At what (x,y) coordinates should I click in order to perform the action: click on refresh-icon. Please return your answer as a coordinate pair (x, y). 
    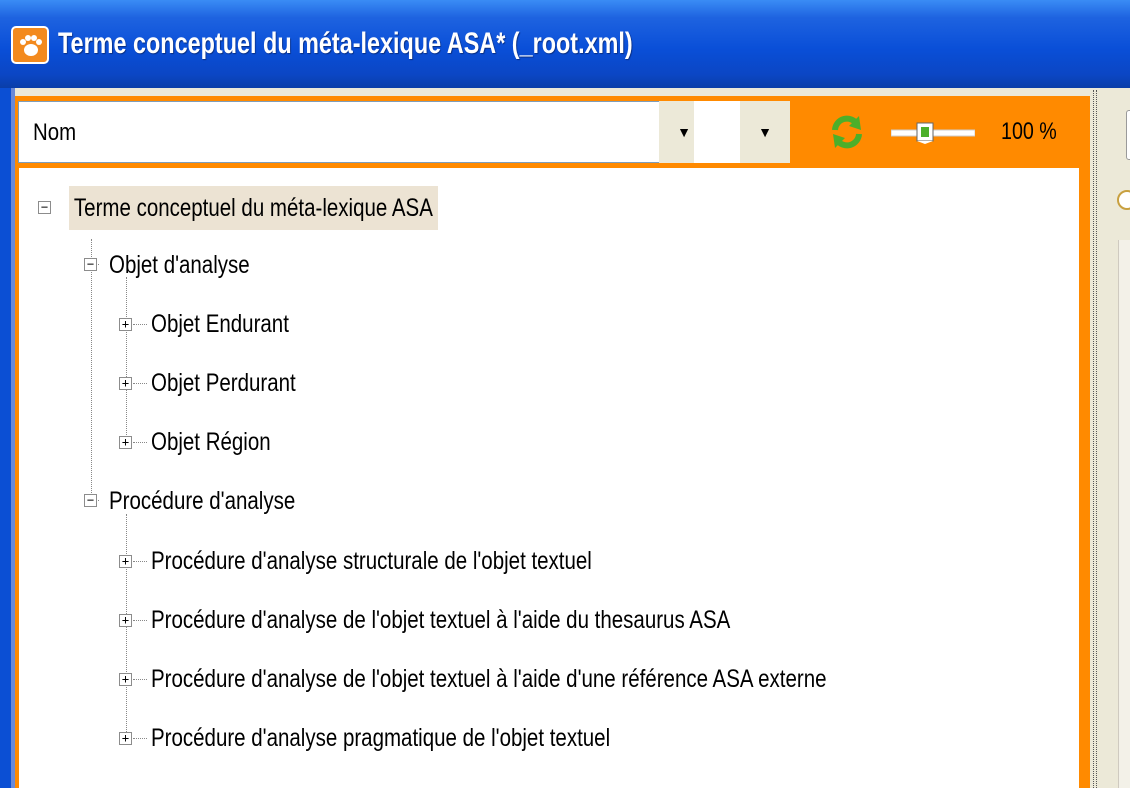
    Looking at the image, I should click on (847, 132).